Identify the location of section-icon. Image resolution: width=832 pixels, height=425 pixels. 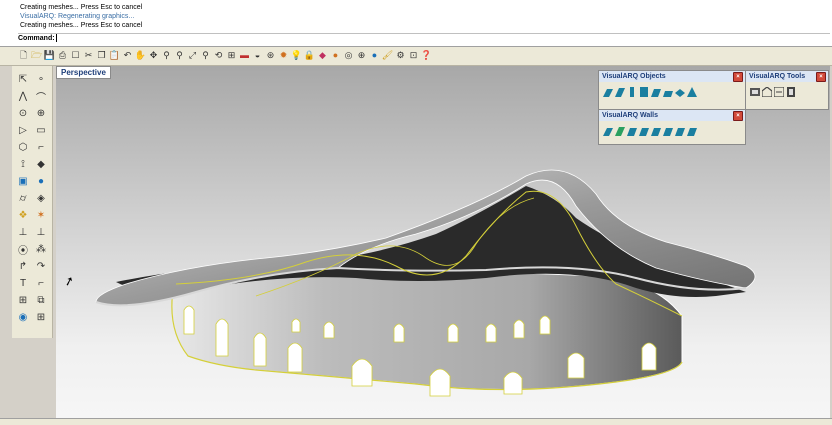
(767, 91).